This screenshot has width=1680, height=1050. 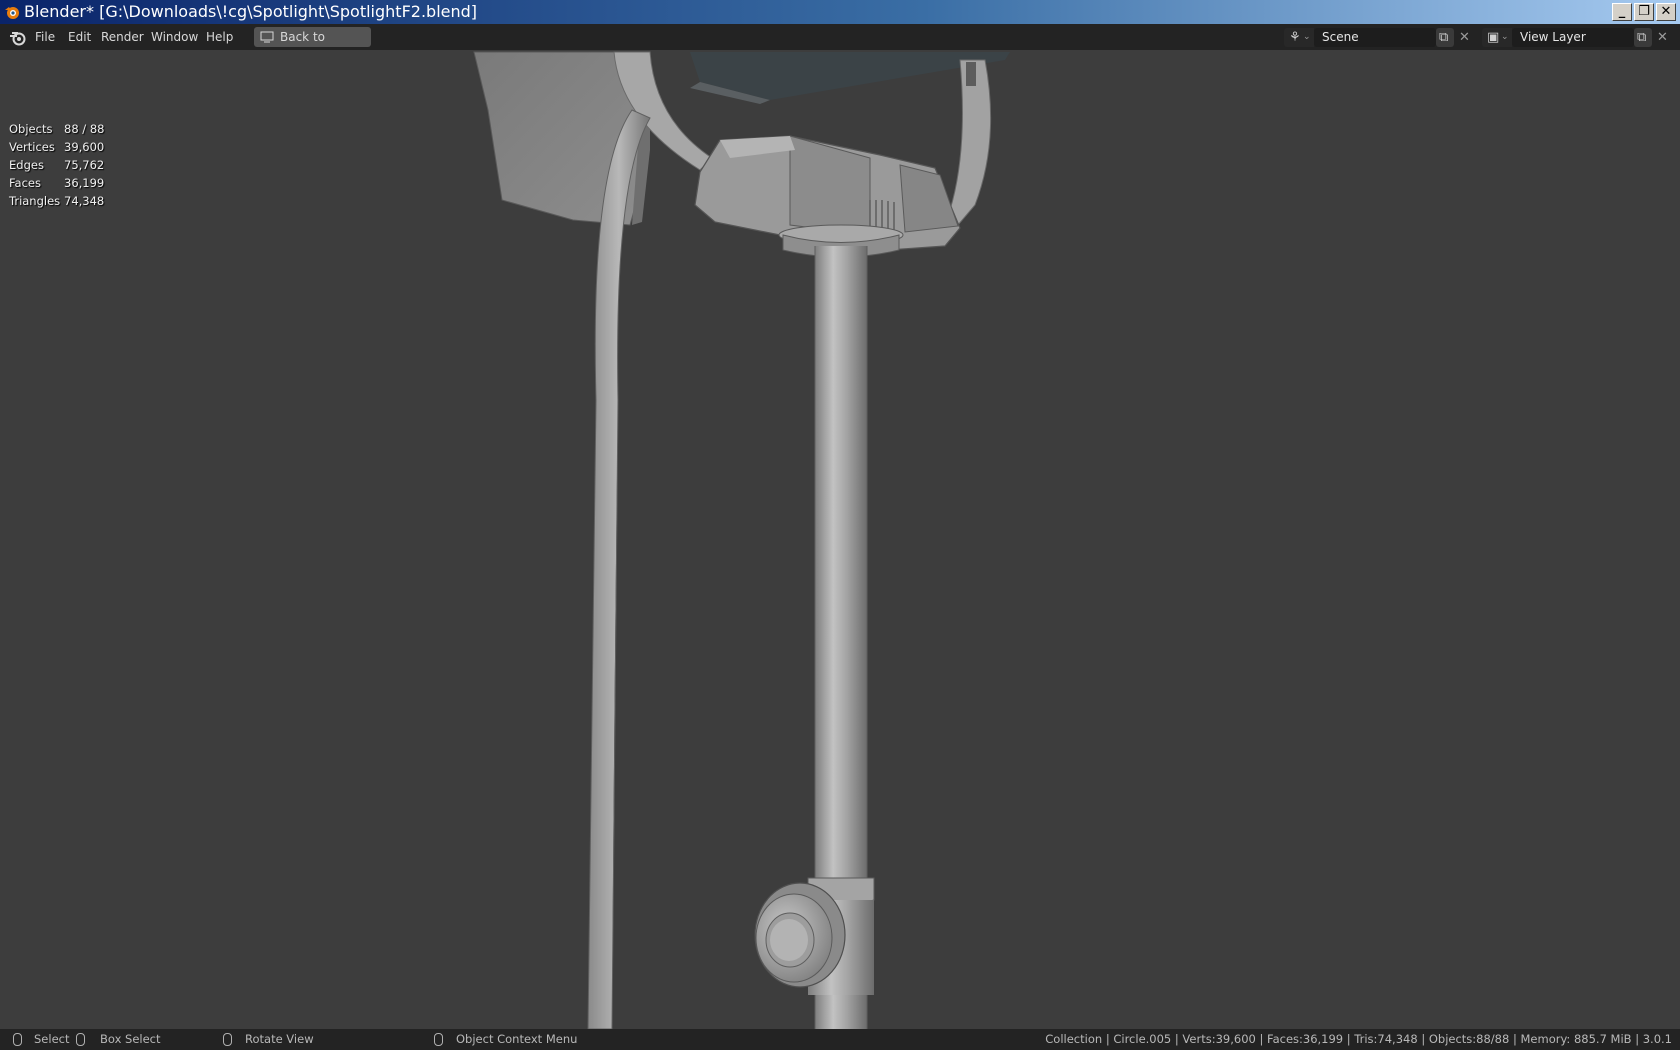 I want to click on menu-file: File, so click(x=45, y=37).